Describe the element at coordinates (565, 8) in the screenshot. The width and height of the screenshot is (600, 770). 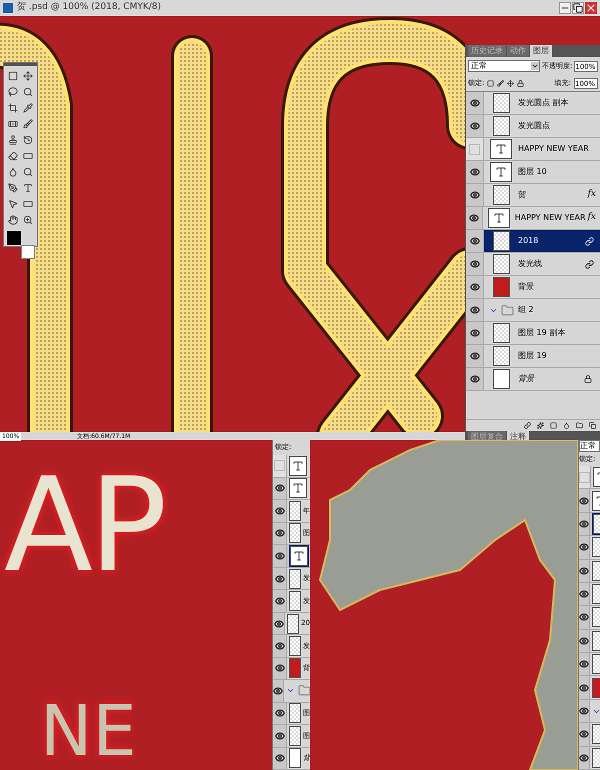
I see `minimize-icon` at that location.